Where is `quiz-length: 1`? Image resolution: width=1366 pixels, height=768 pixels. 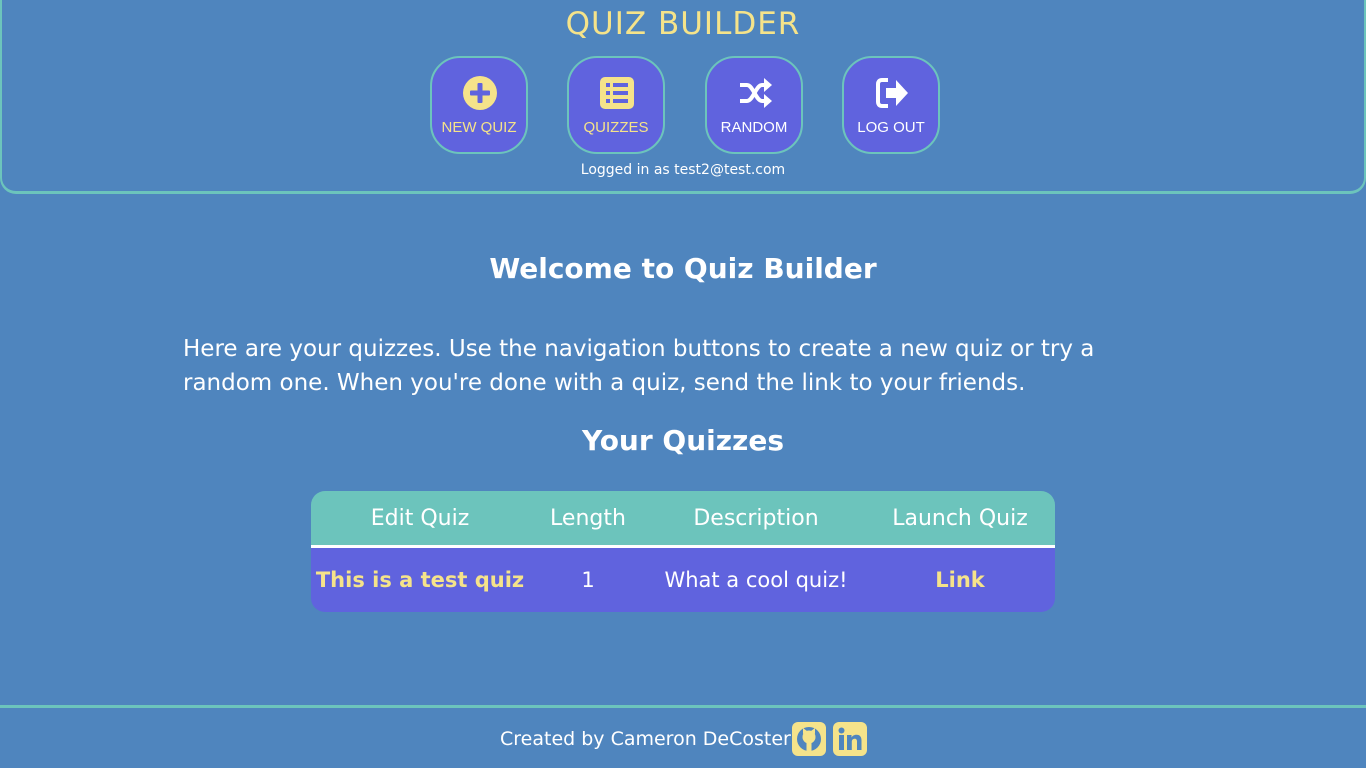 quiz-length: 1 is located at coordinates (588, 580).